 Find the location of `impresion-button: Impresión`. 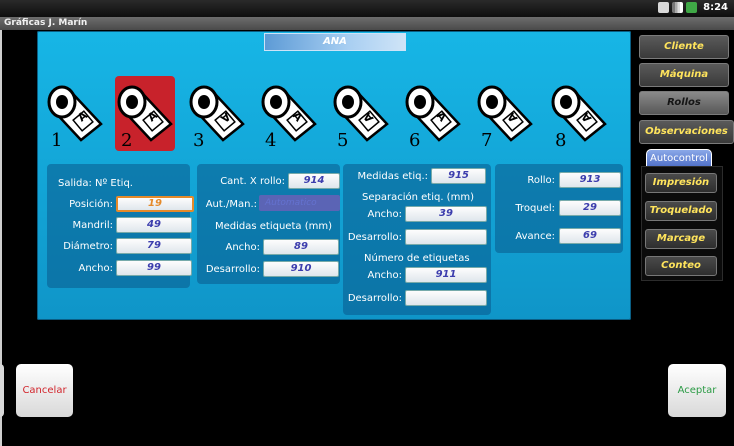

impresion-button: Impresión is located at coordinates (681, 183).